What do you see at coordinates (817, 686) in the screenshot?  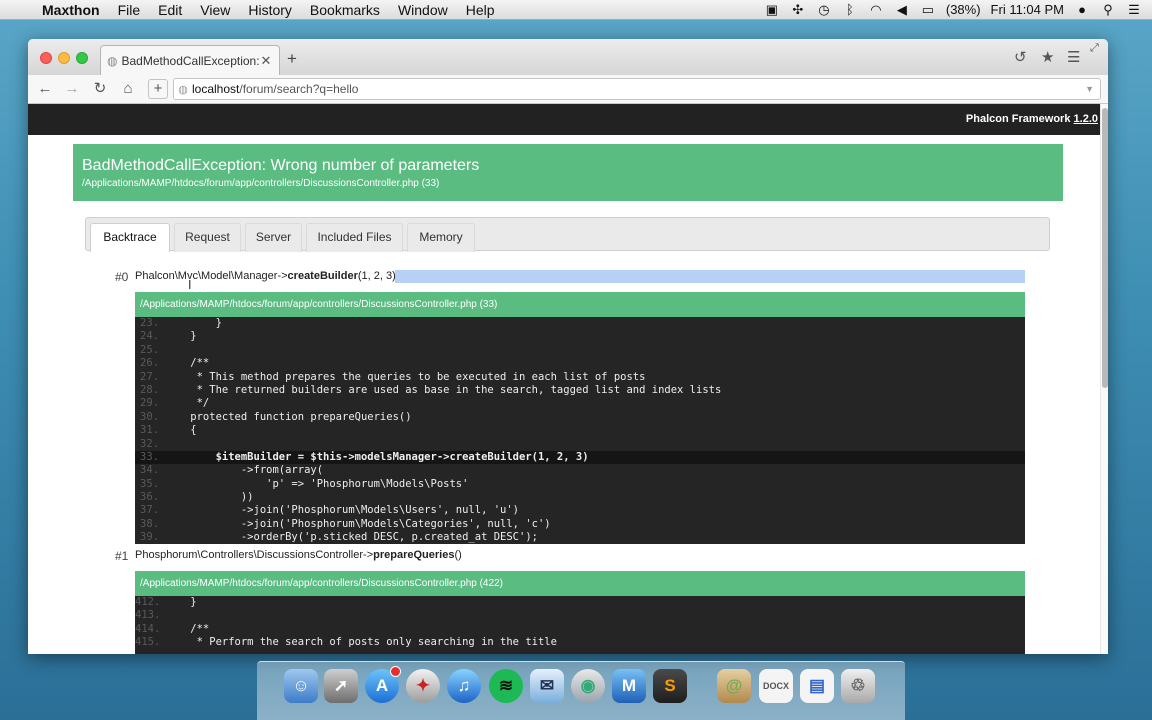 I see `document-stack-icon: ▤` at bounding box center [817, 686].